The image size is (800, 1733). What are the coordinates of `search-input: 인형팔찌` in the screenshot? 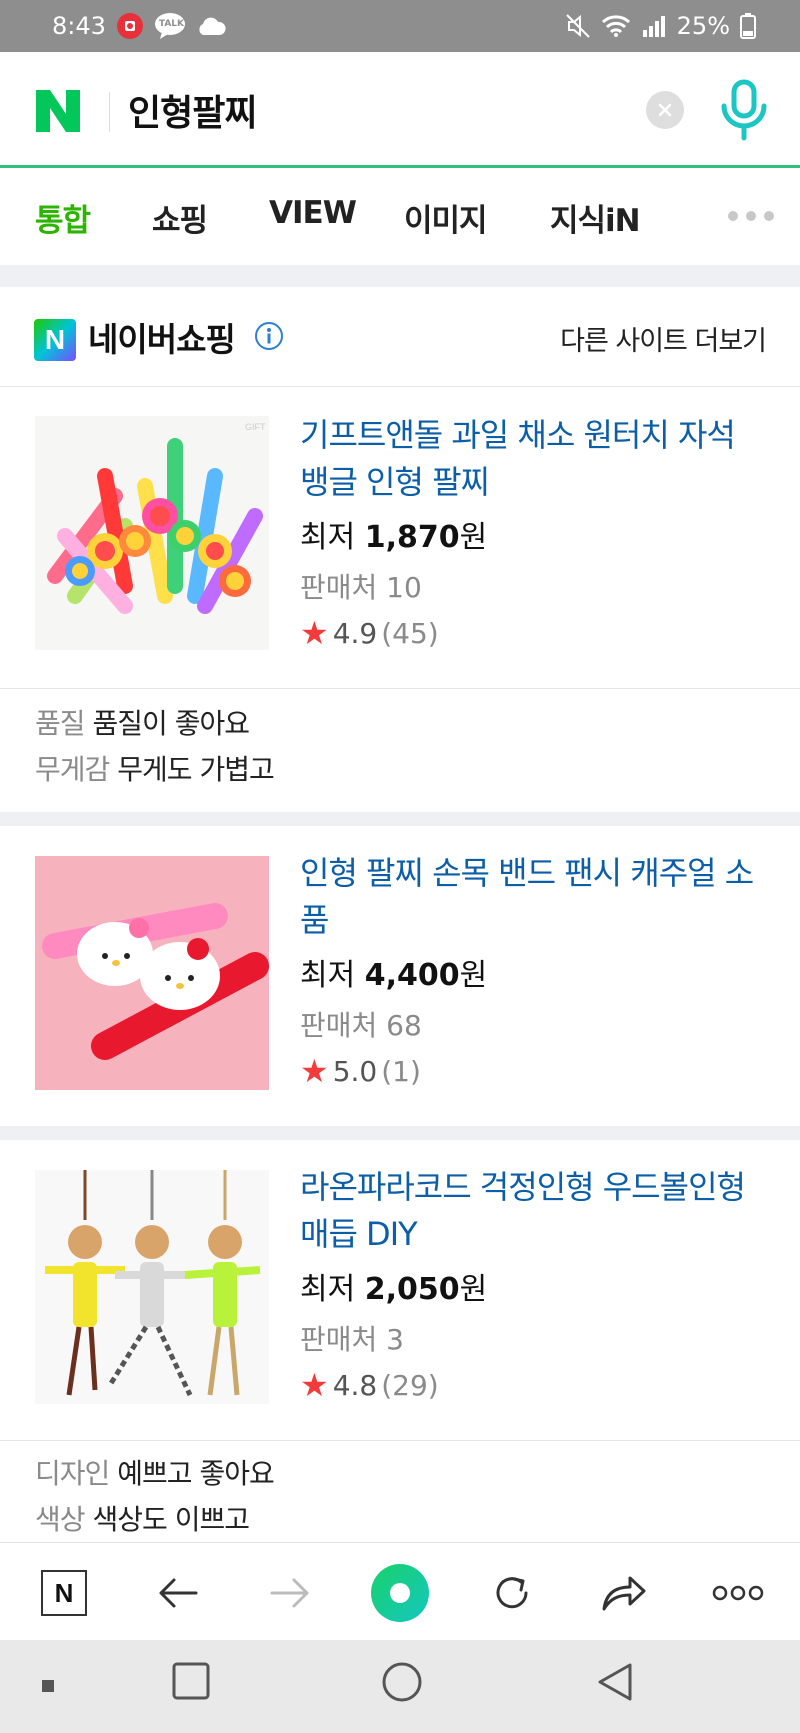 It's located at (192, 110).